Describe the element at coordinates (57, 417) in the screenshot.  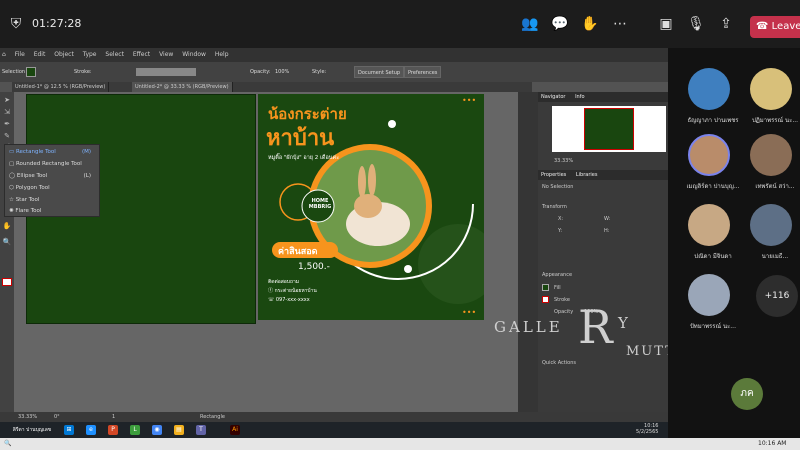
I see `status-rotation: 0°` at that location.